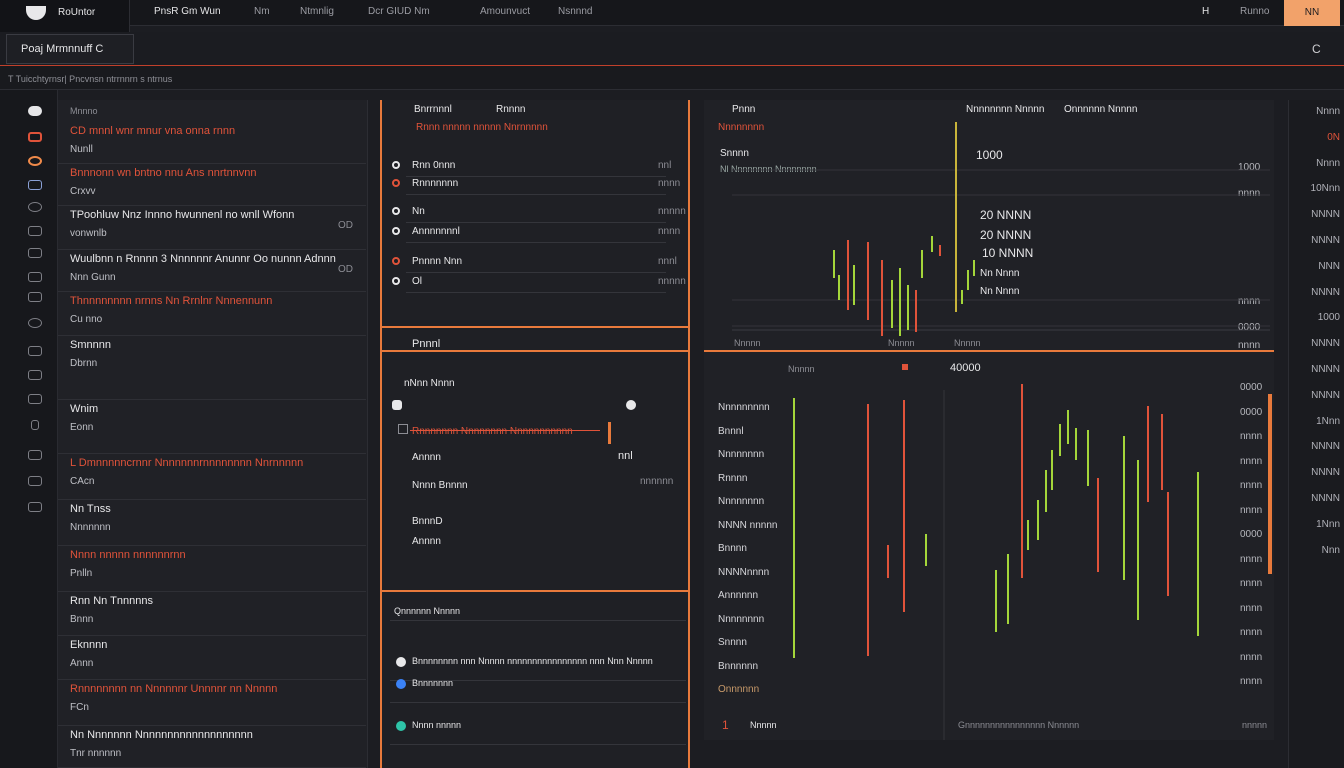 This screenshot has height=768, width=1344. What do you see at coordinates (440, 485) in the screenshot?
I see `mid-item: Nnnn Bnnnn` at bounding box center [440, 485].